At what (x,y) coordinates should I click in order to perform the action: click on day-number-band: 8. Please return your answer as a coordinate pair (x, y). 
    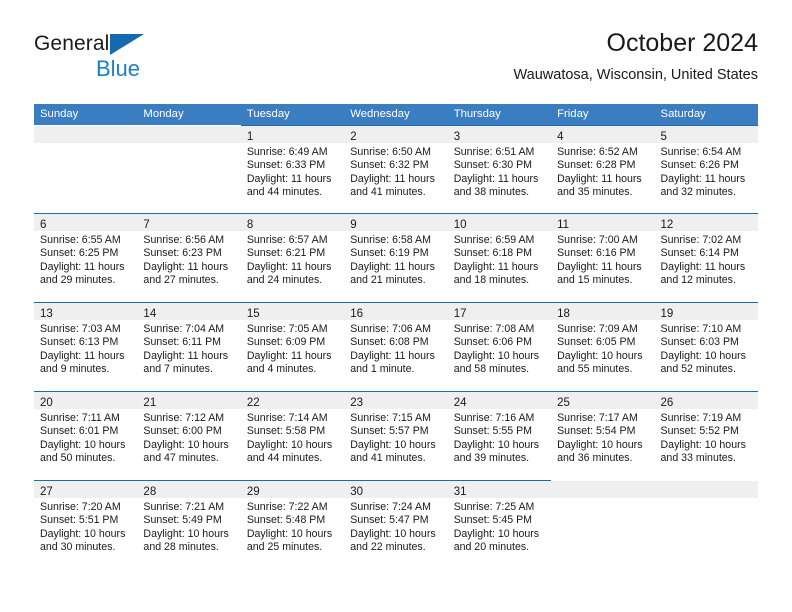
    Looking at the image, I should click on (292, 222).